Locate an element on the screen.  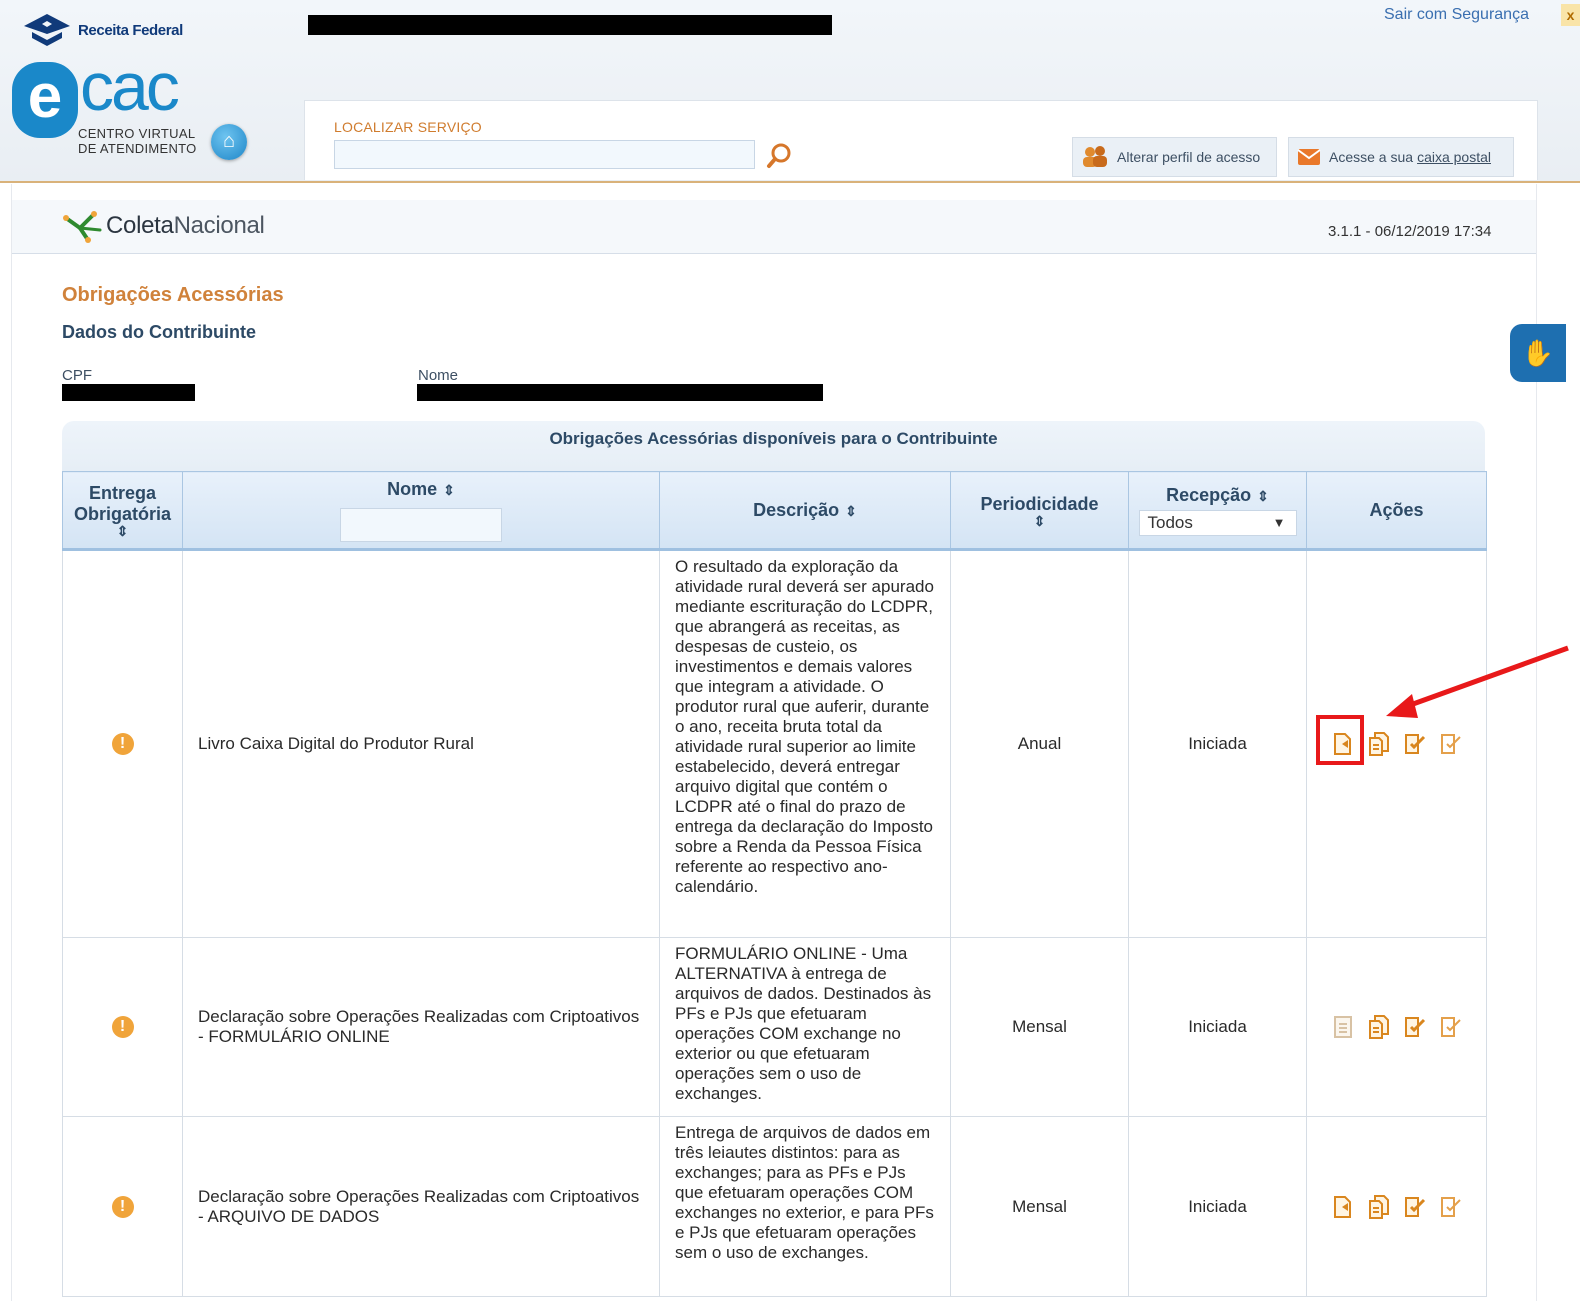
receita-federal-logo: Receita Federal is located at coordinates (102, 30).